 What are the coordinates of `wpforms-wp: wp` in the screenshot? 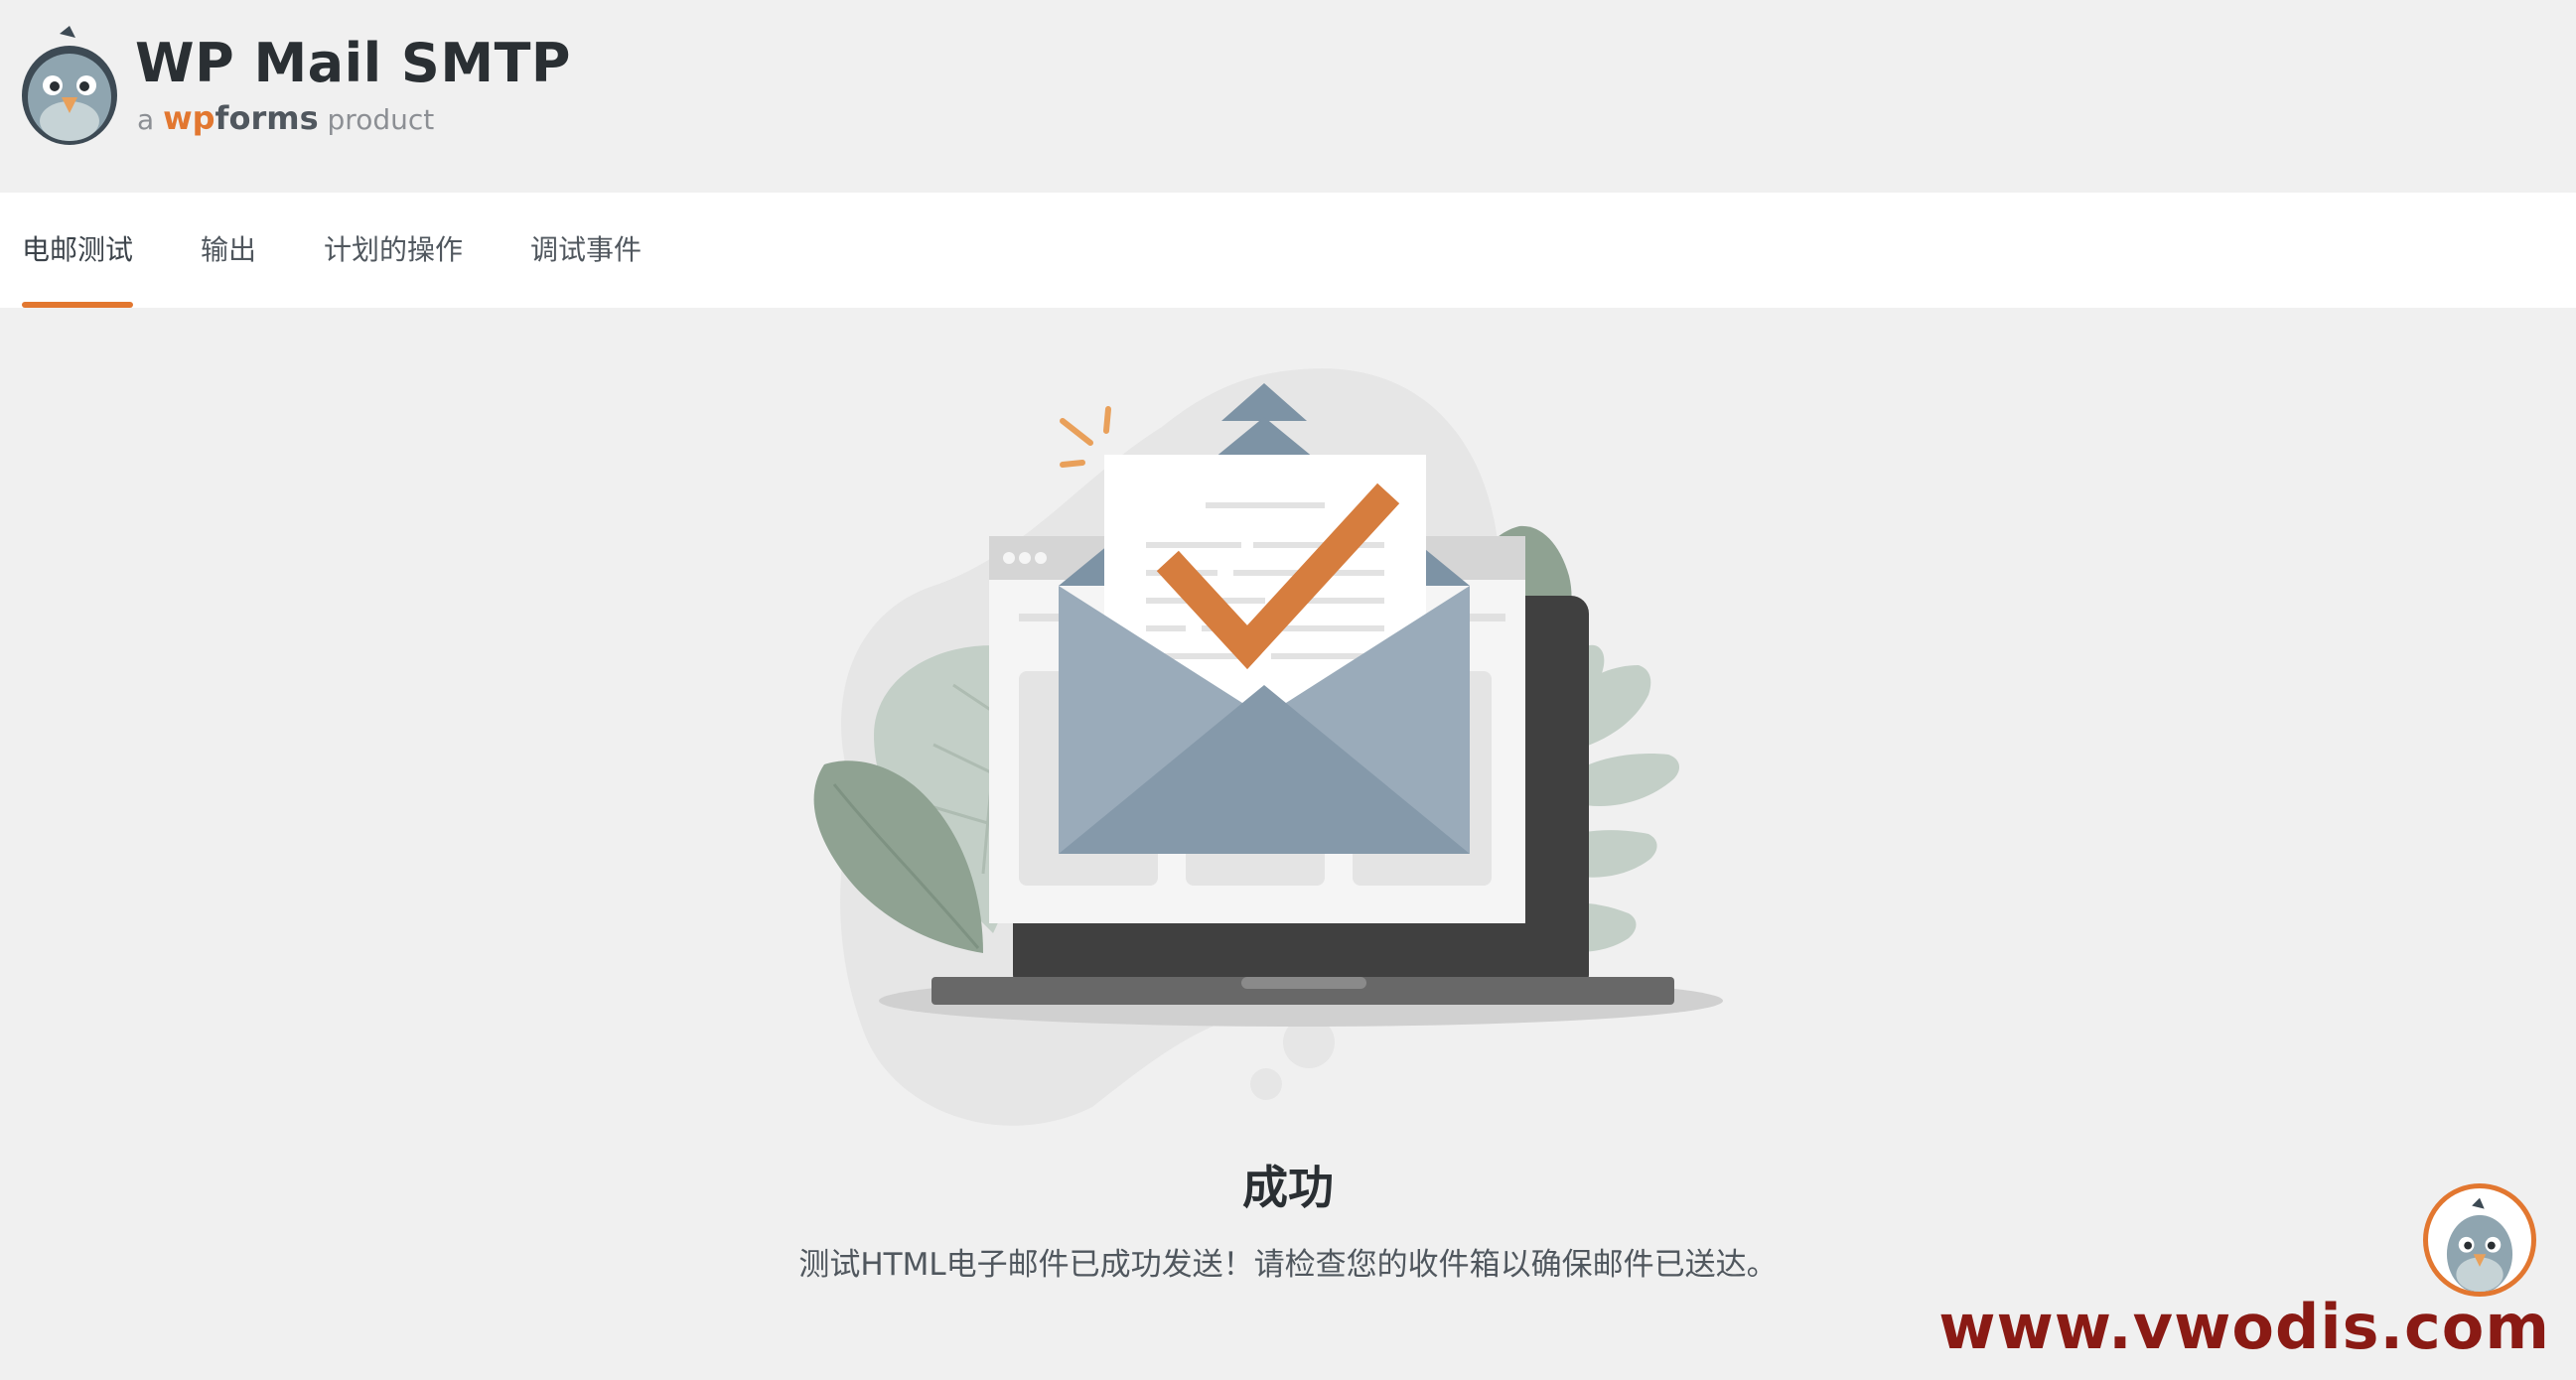 It's located at (189, 118).